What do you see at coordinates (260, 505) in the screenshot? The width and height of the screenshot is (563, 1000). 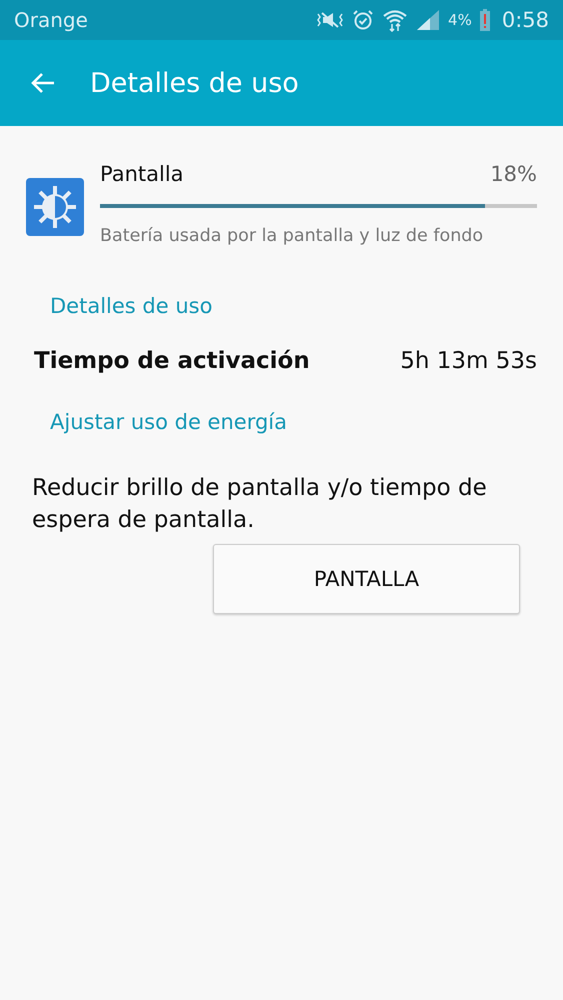 I see `power-tip-text: Reducir brillo de pantalla y/o tiempo de espera de pantalla.` at bounding box center [260, 505].